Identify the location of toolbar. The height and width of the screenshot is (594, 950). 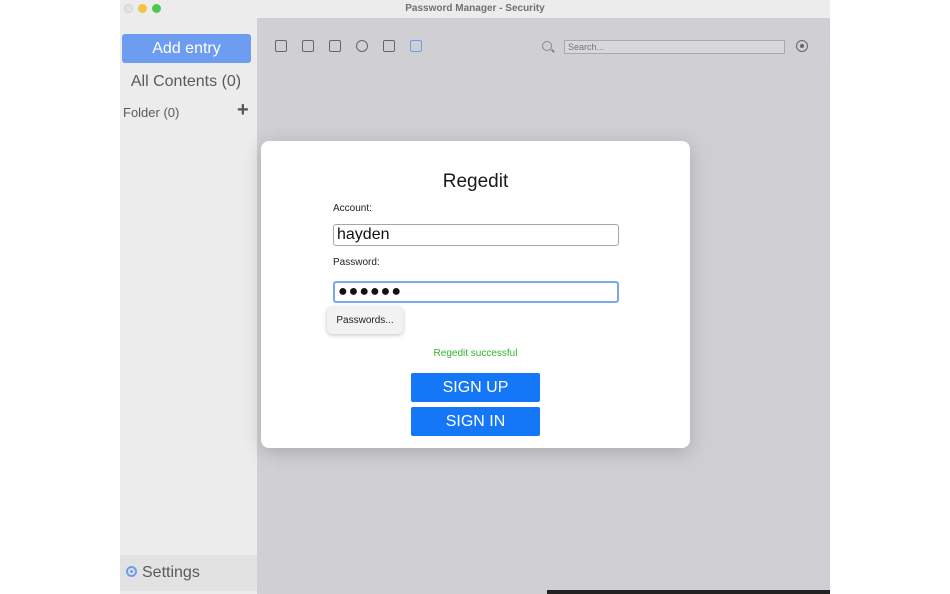
(543, 40).